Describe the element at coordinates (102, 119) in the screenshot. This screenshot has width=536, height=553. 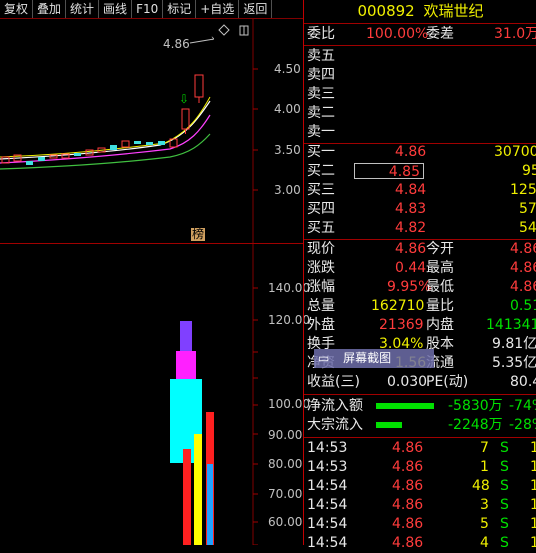
I see `candles` at that location.